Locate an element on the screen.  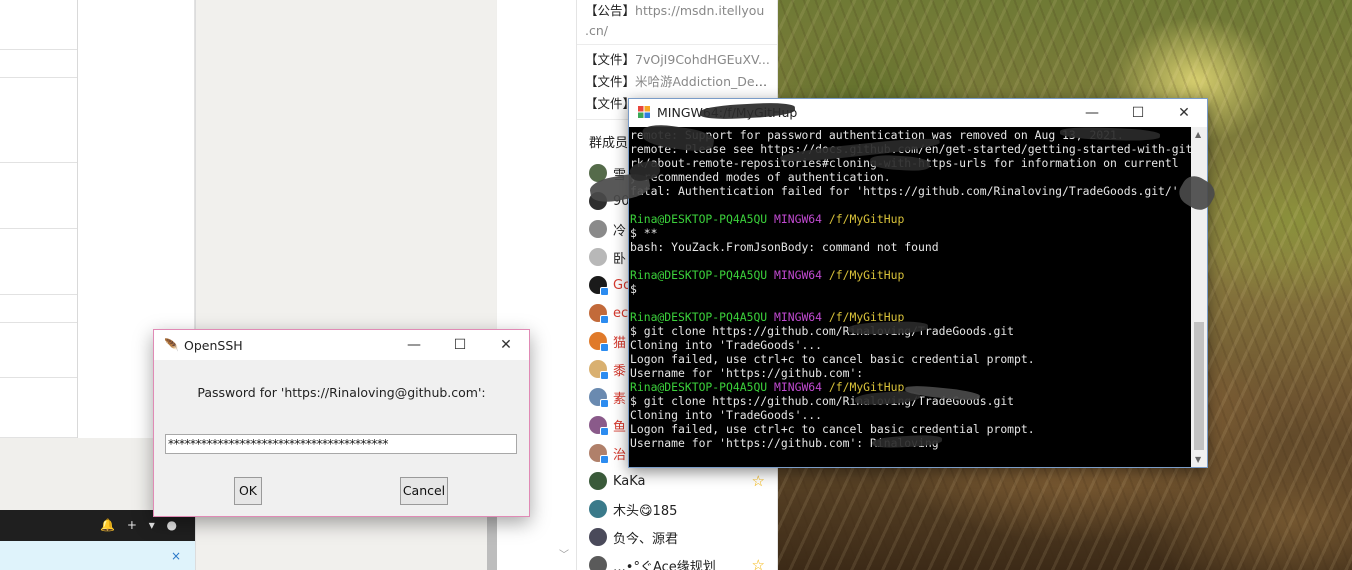
scroll-down-icon: ▼ is located at coordinates (1198, 459).